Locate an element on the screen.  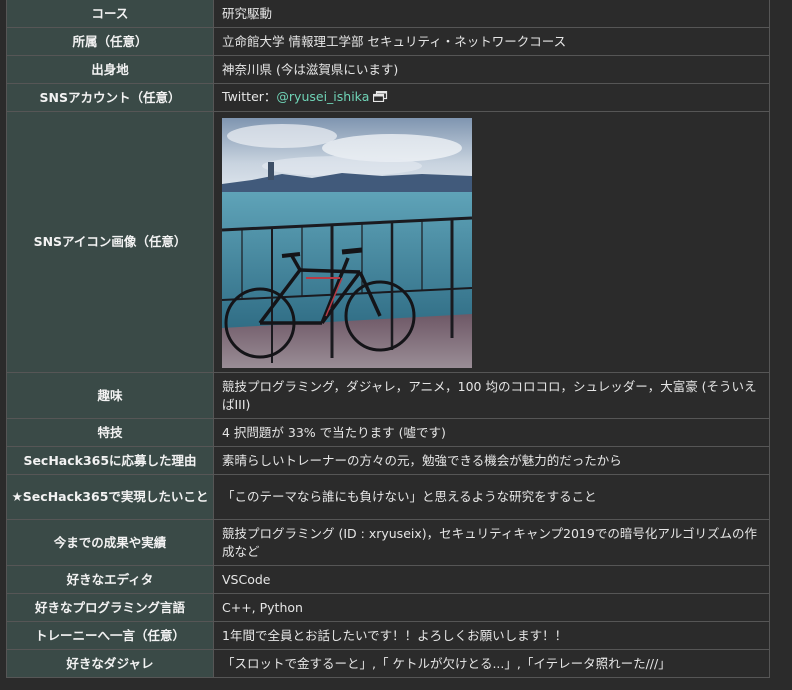
table-row-affiliation: 所属（任意） 立命館大学 情報理工学部 セキュリティ・ネットワークコース is located at coordinates (388, 41).